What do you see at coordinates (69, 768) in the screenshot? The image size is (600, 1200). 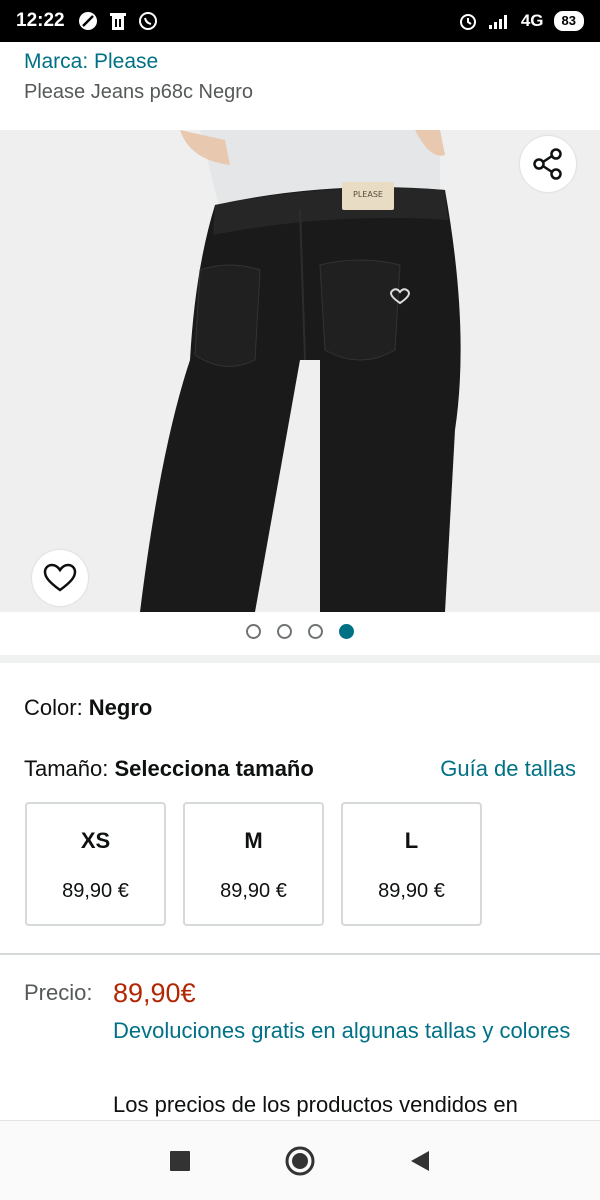 I see `size-label: Tamaño:` at bounding box center [69, 768].